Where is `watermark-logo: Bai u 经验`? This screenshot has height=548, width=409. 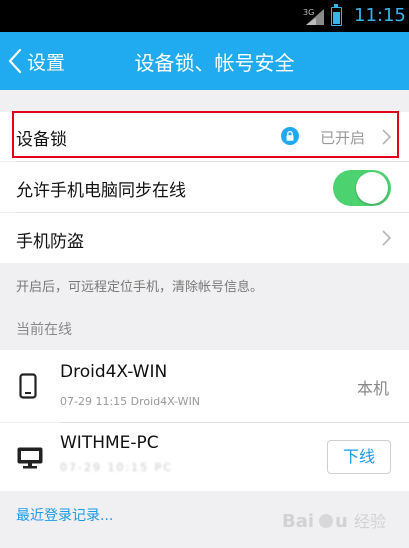 watermark-logo: Bai u 经验 is located at coordinates (344, 521).